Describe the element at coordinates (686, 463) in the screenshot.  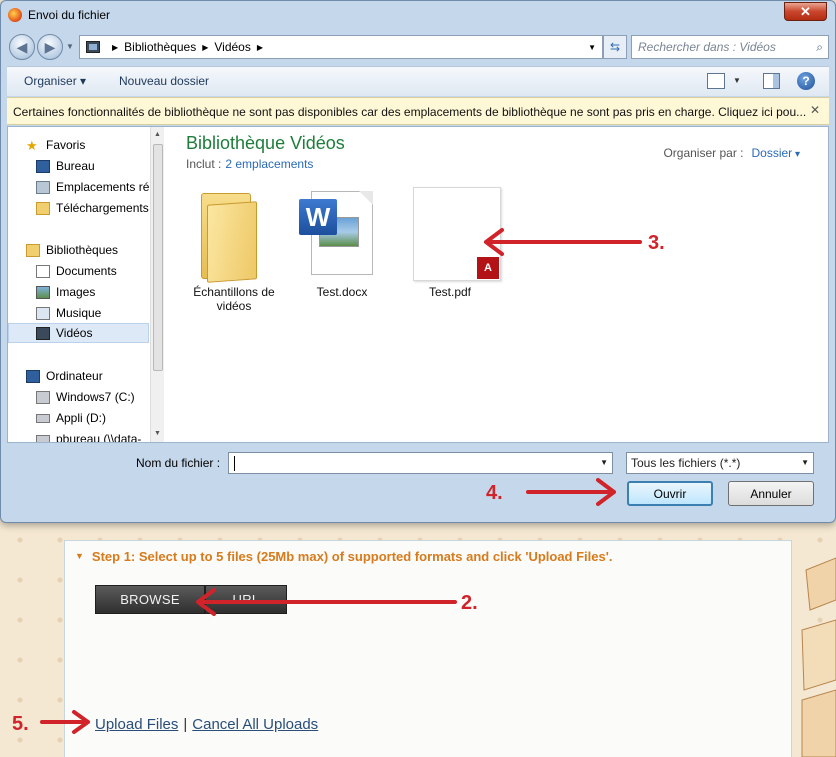
I see `file-type-value: Tous les fichiers (*.*)` at that location.